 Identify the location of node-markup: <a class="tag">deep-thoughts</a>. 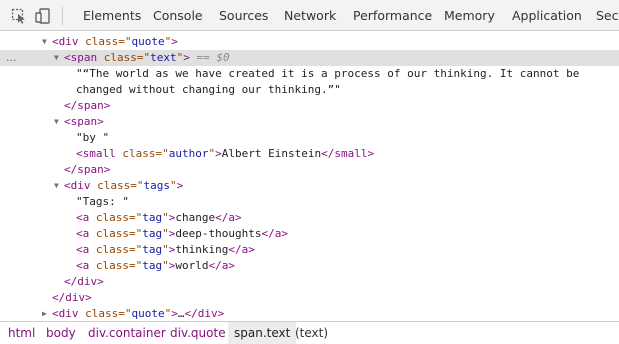
(182, 234).